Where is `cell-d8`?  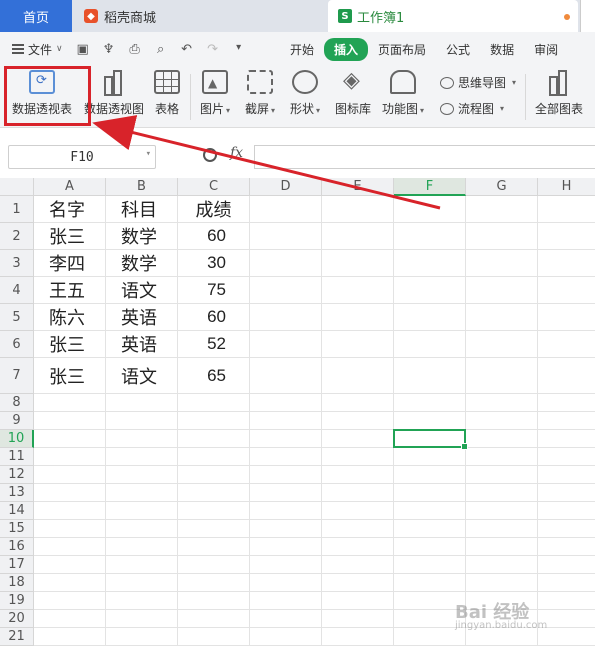 cell-d8 is located at coordinates (286, 403).